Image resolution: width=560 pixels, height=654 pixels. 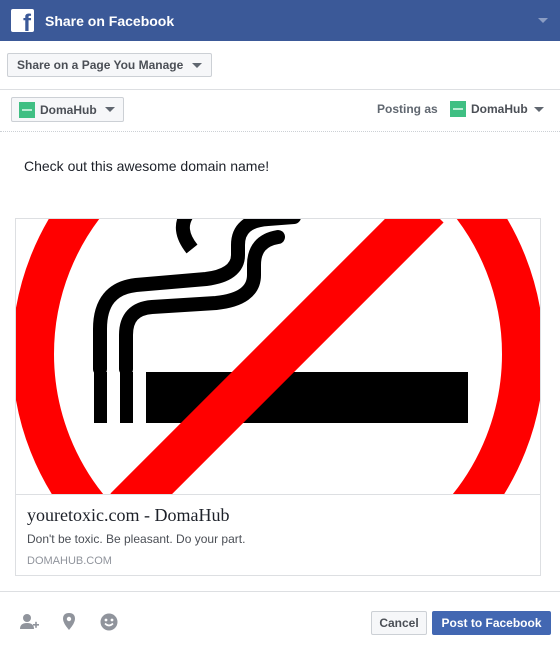 I want to click on location-pin-icon, so click(x=69, y=622).